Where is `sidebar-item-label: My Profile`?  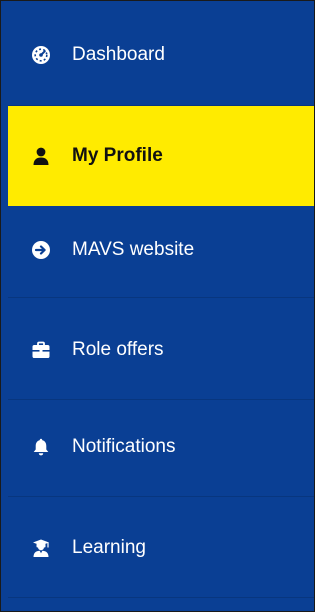 sidebar-item-label: My Profile is located at coordinates (117, 155).